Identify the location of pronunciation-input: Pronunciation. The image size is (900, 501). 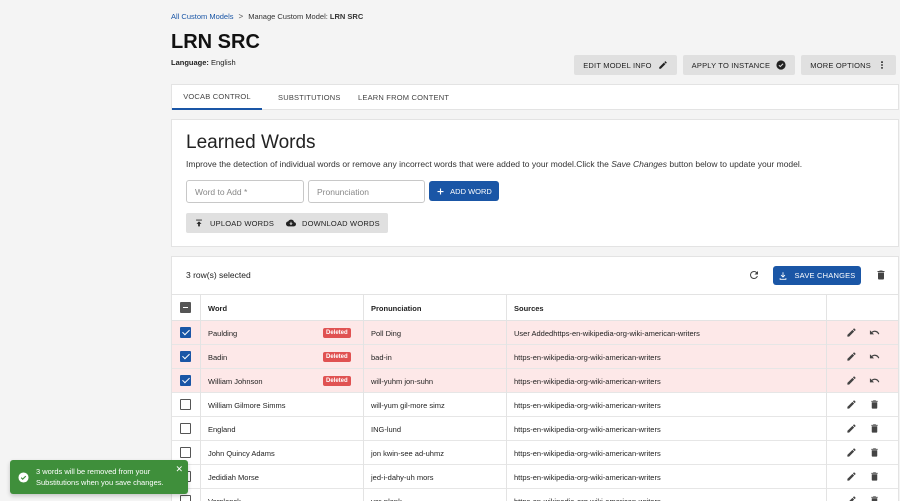
(366, 191).